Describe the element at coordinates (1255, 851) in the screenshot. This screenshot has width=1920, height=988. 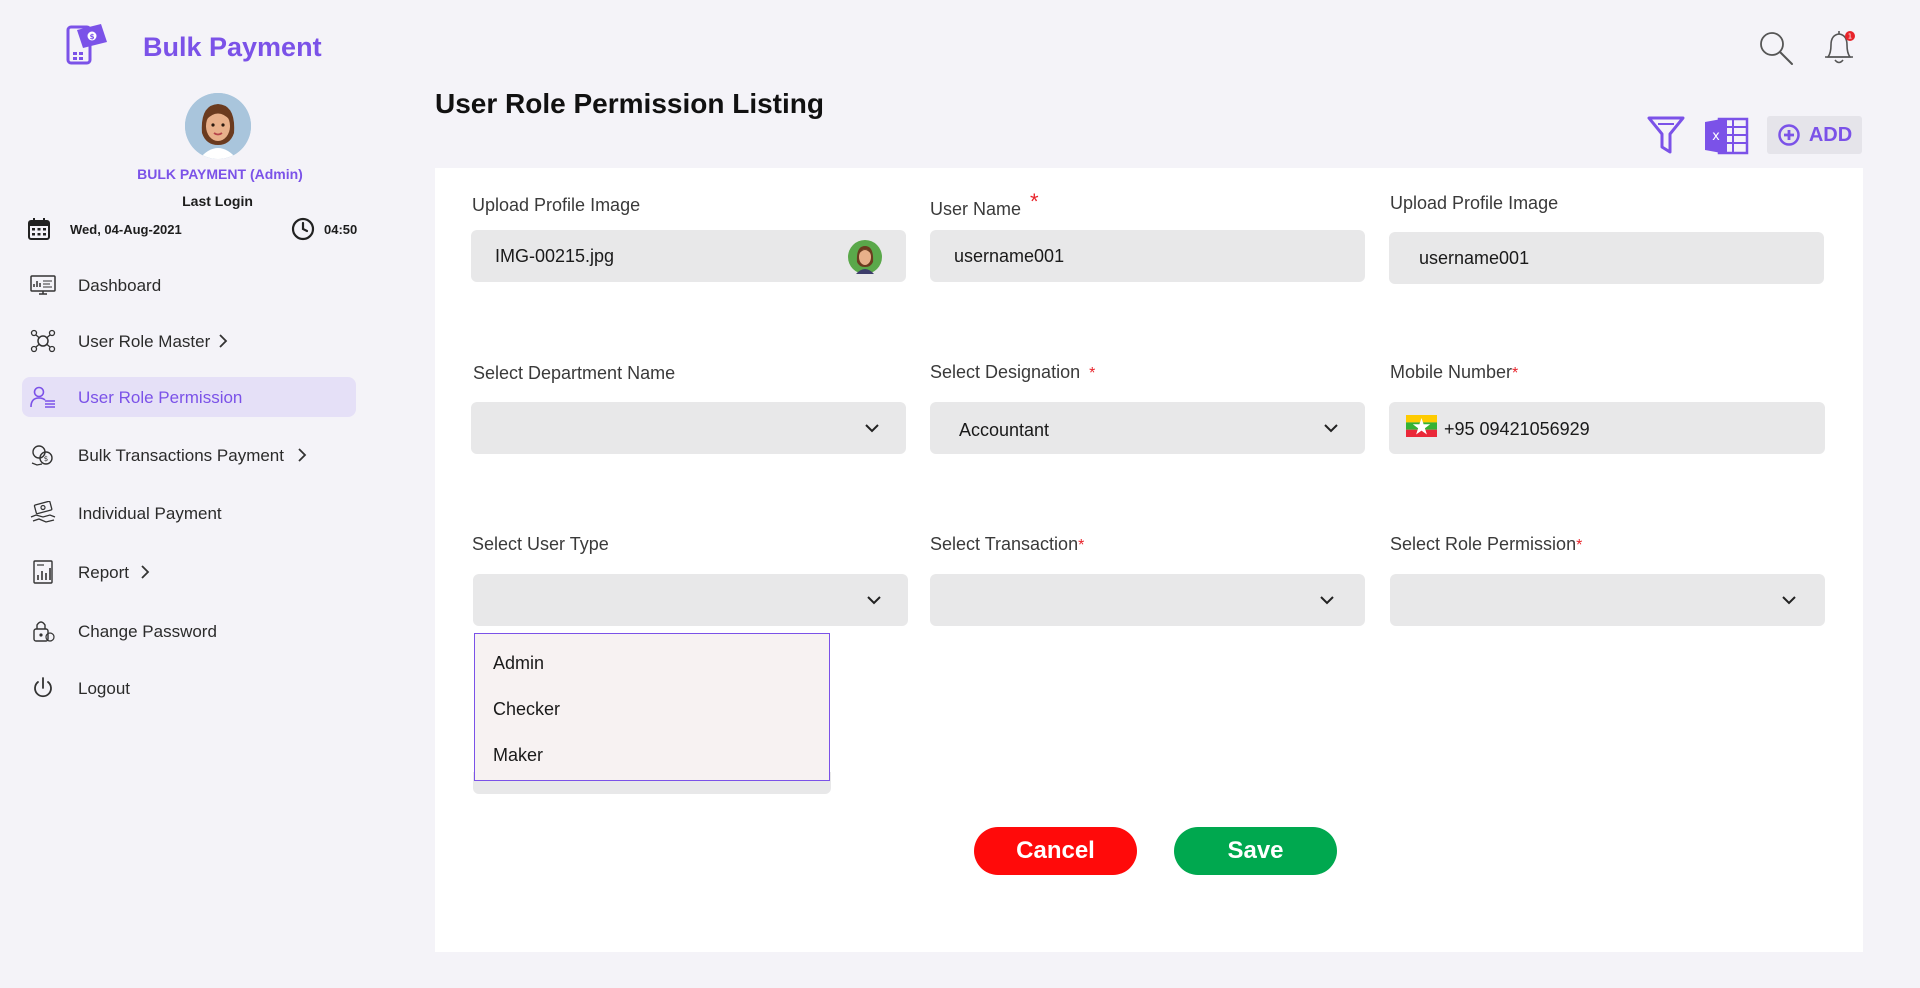
I see `save-button: Save` at that location.